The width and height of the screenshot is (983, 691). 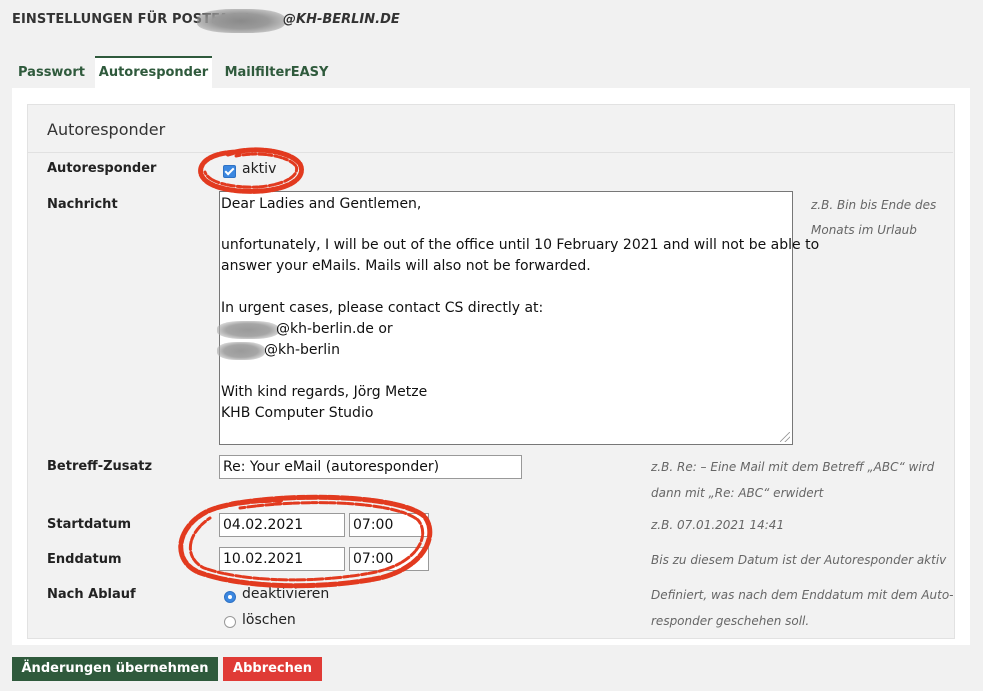 What do you see at coordinates (785, 437) in the screenshot?
I see `textarea-resize-handle` at bounding box center [785, 437].